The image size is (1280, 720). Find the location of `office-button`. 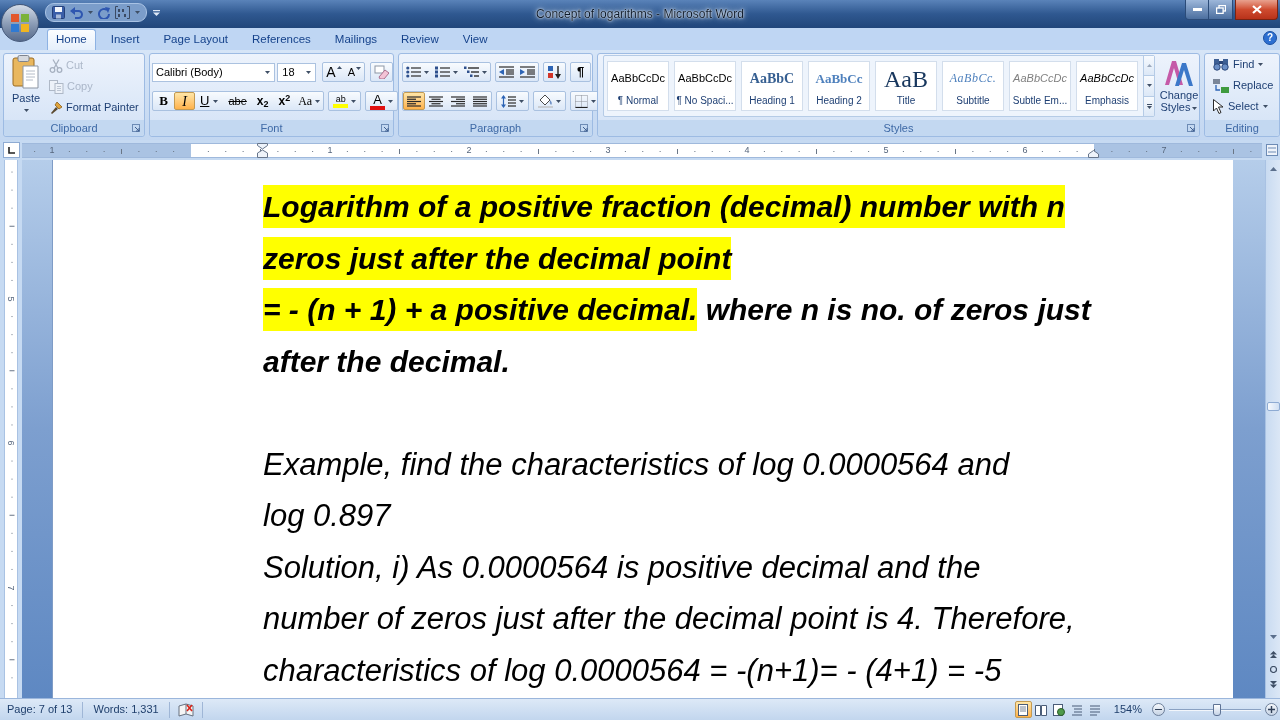

office-button is located at coordinates (20, 23).